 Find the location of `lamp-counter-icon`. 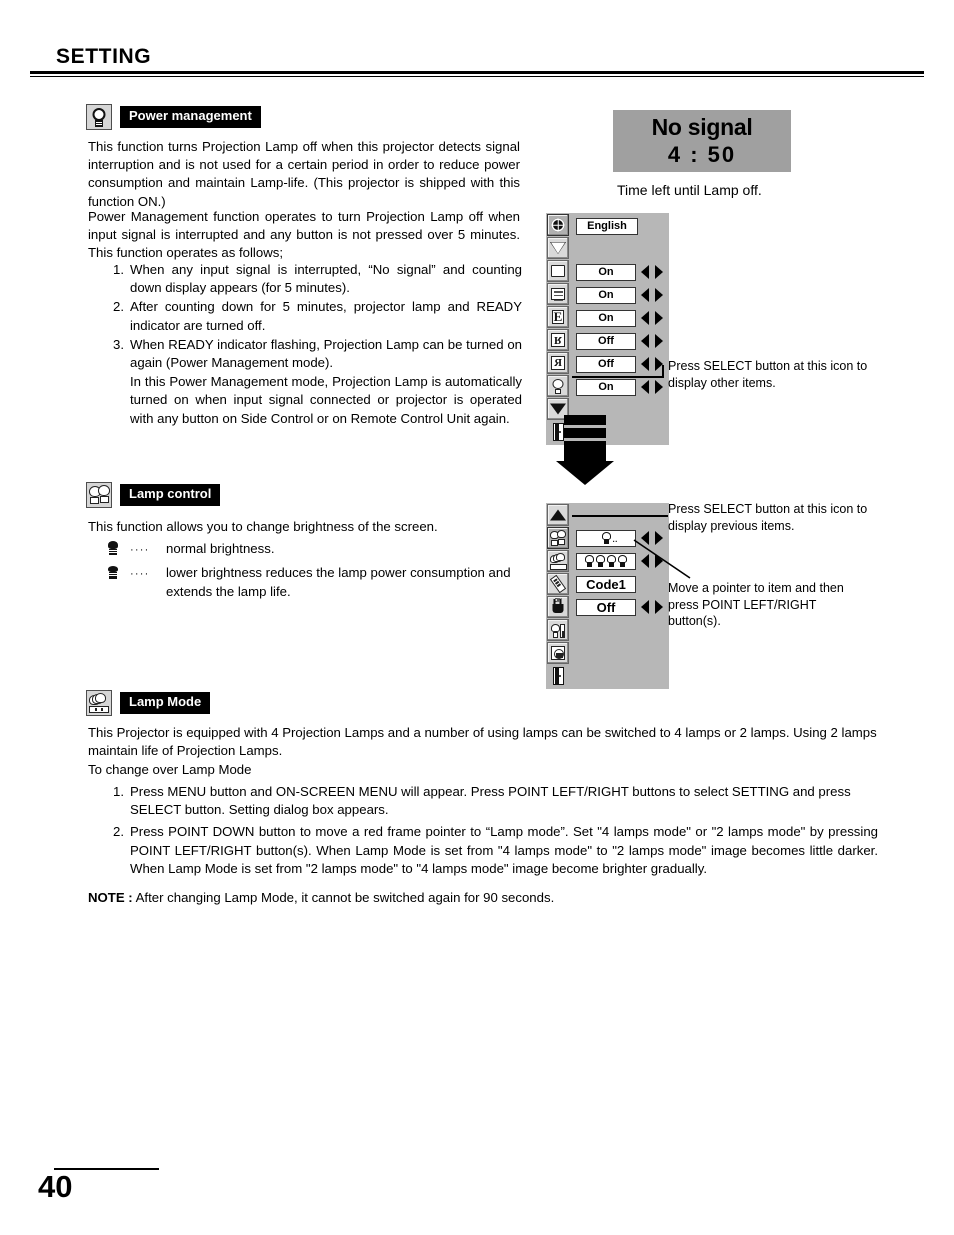

lamp-counter-icon is located at coordinates (558, 630).